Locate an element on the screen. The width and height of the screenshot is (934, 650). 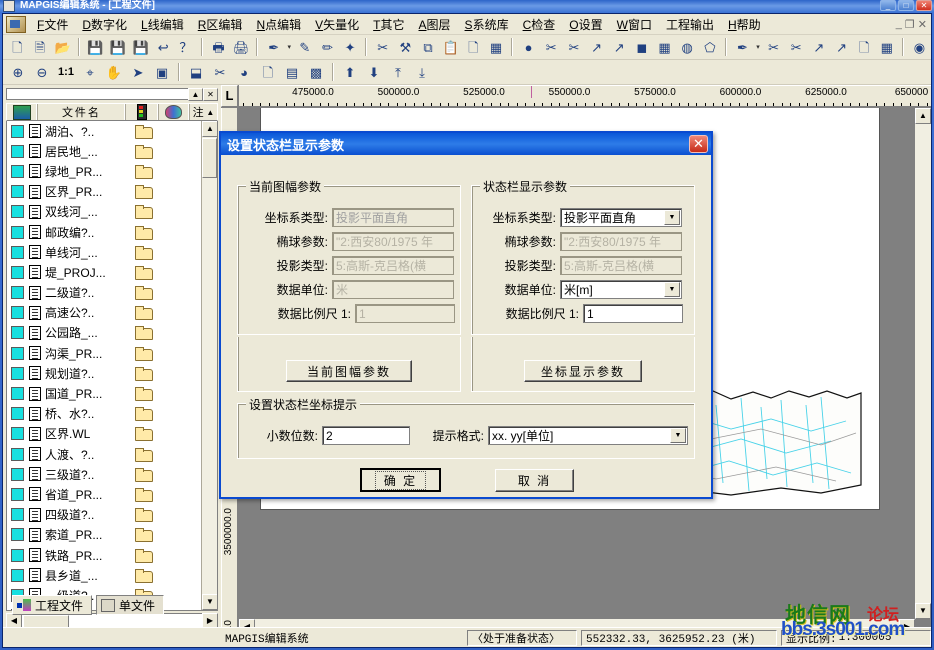
header-filename: 文件名 is located at coordinates (82, 112).